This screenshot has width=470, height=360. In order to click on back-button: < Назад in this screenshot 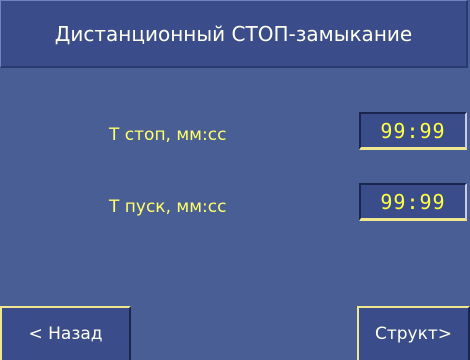, I will do `click(65, 333)`.